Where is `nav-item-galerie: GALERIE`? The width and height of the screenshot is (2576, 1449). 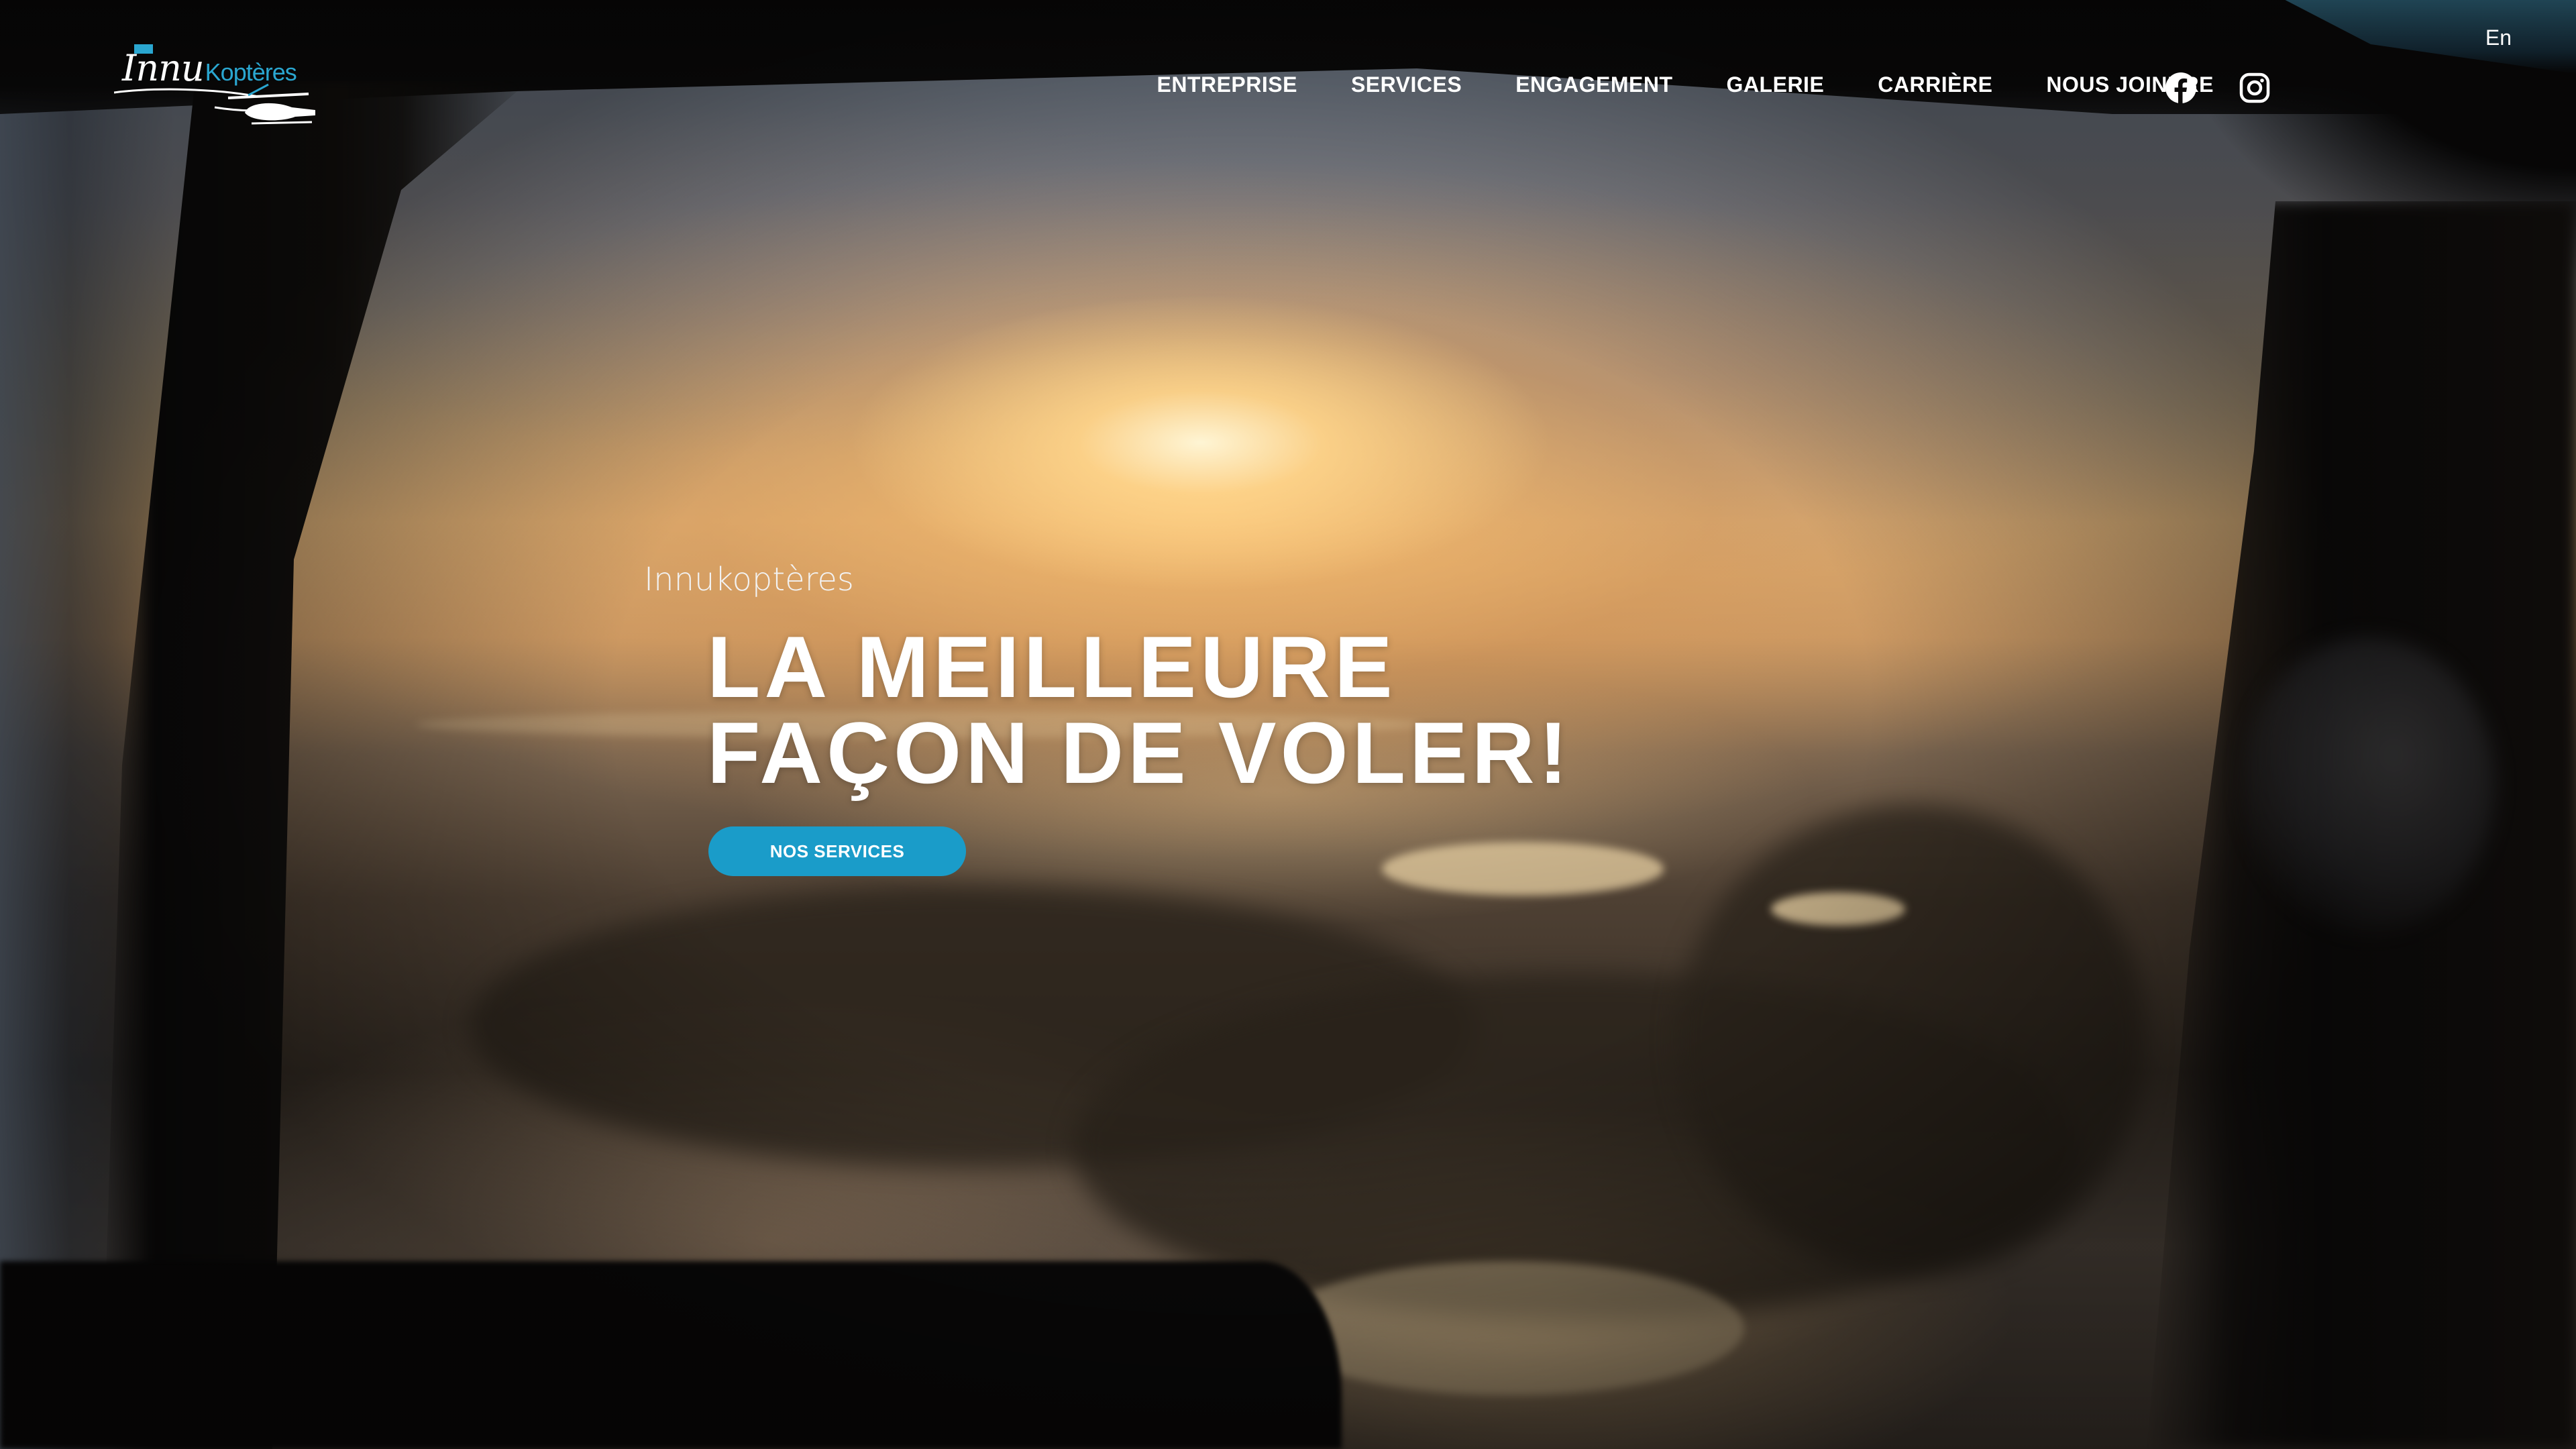
nav-item-galerie: GALERIE is located at coordinates (1776, 84).